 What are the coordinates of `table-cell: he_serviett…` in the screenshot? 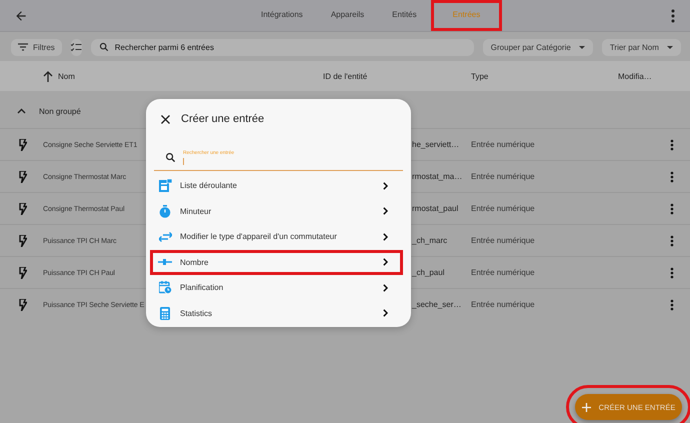 It's located at (436, 144).